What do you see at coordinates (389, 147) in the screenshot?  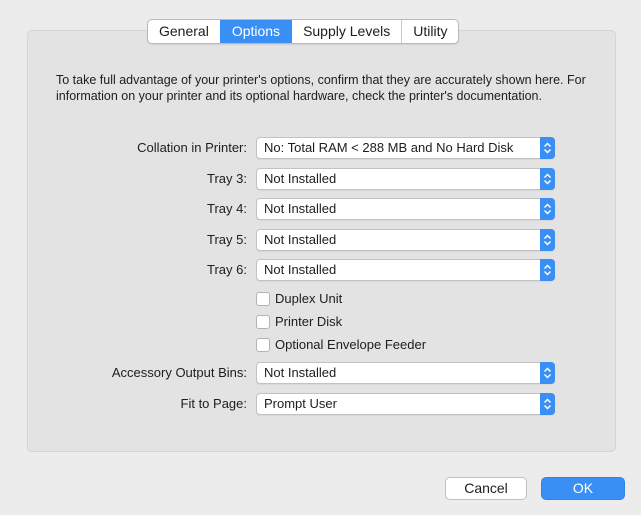 I see `collation-value: No: Total RAM < 288 MB and No Hard Disk` at bounding box center [389, 147].